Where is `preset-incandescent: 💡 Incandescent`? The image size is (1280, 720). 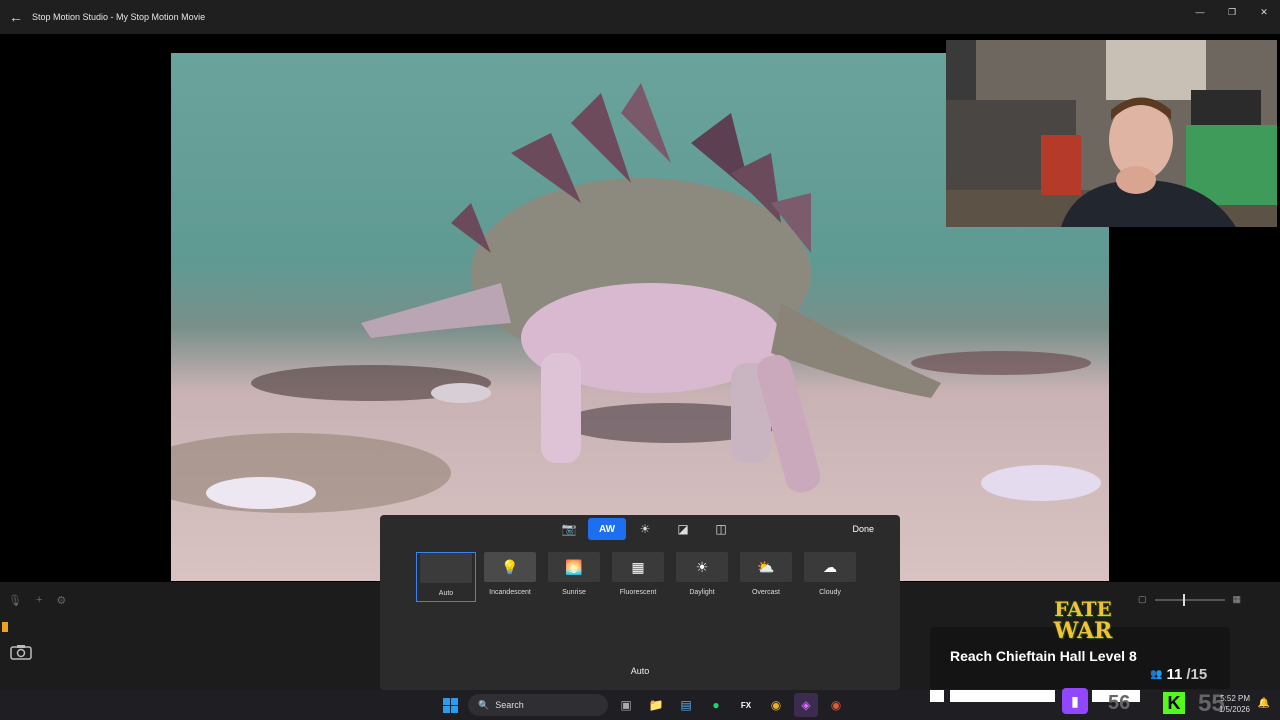
preset-incandescent: 💡 Incandescent is located at coordinates (510, 577).